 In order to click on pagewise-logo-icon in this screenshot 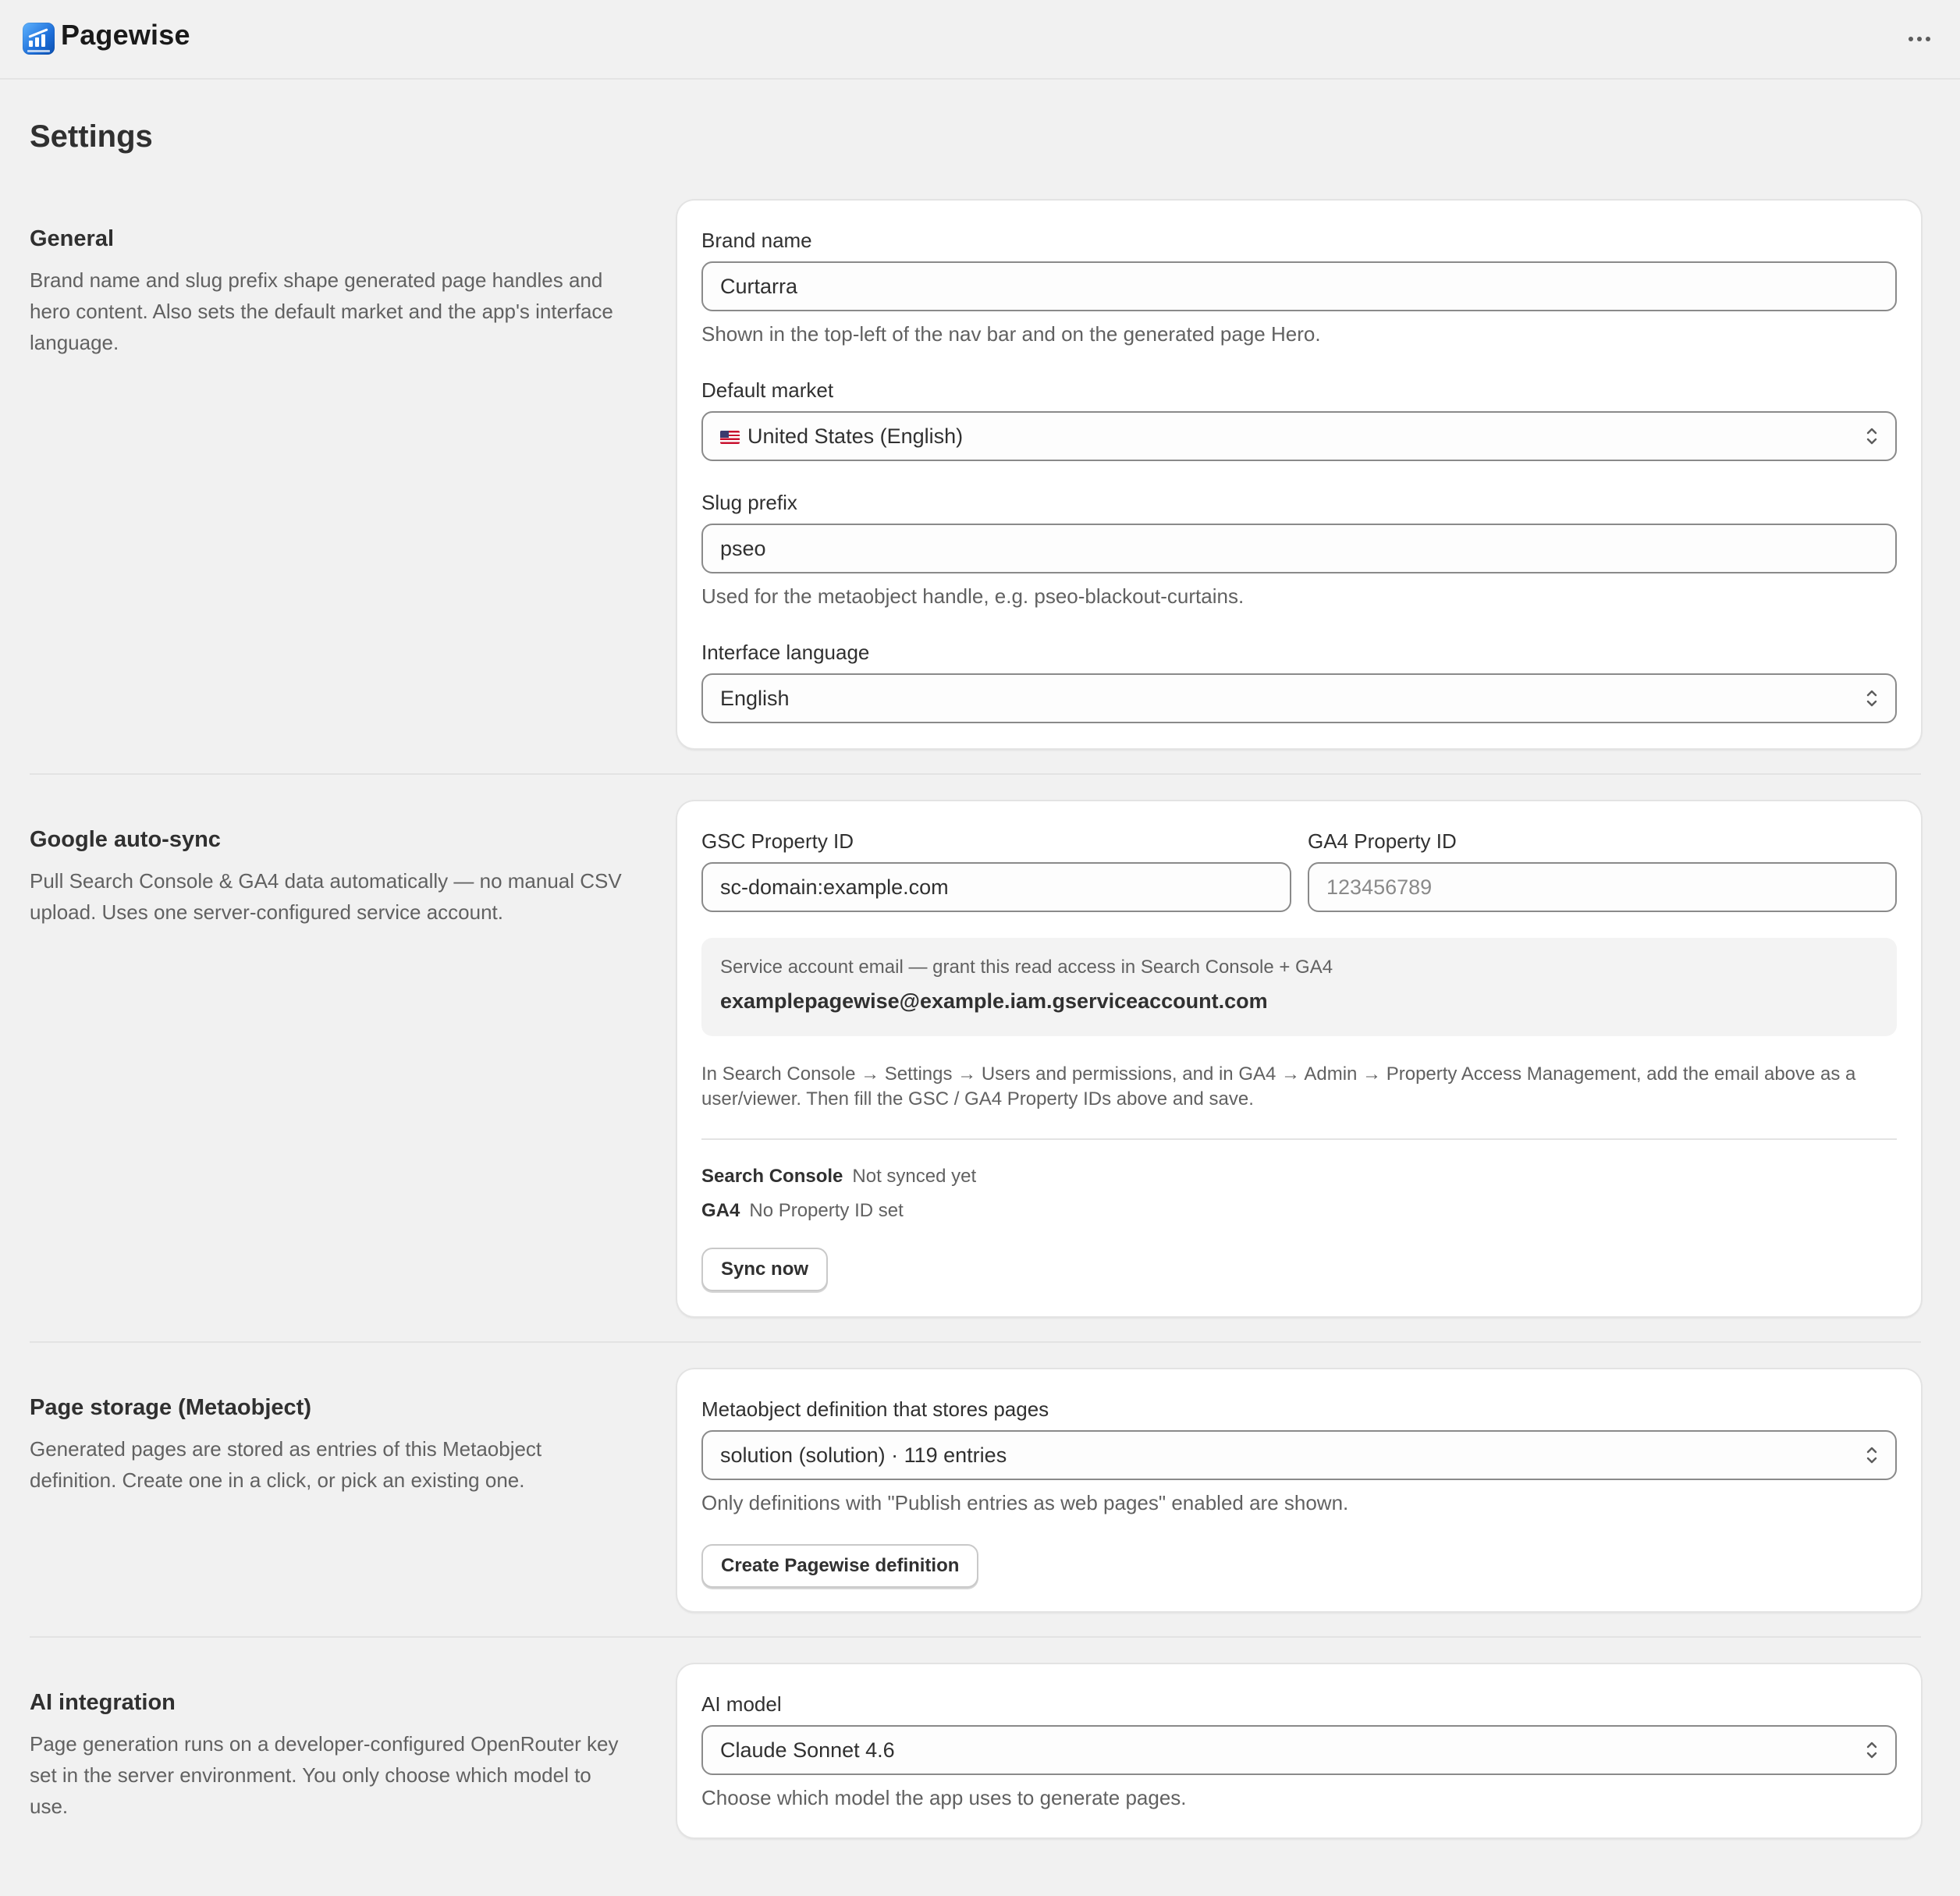, I will do `click(39, 39)`.